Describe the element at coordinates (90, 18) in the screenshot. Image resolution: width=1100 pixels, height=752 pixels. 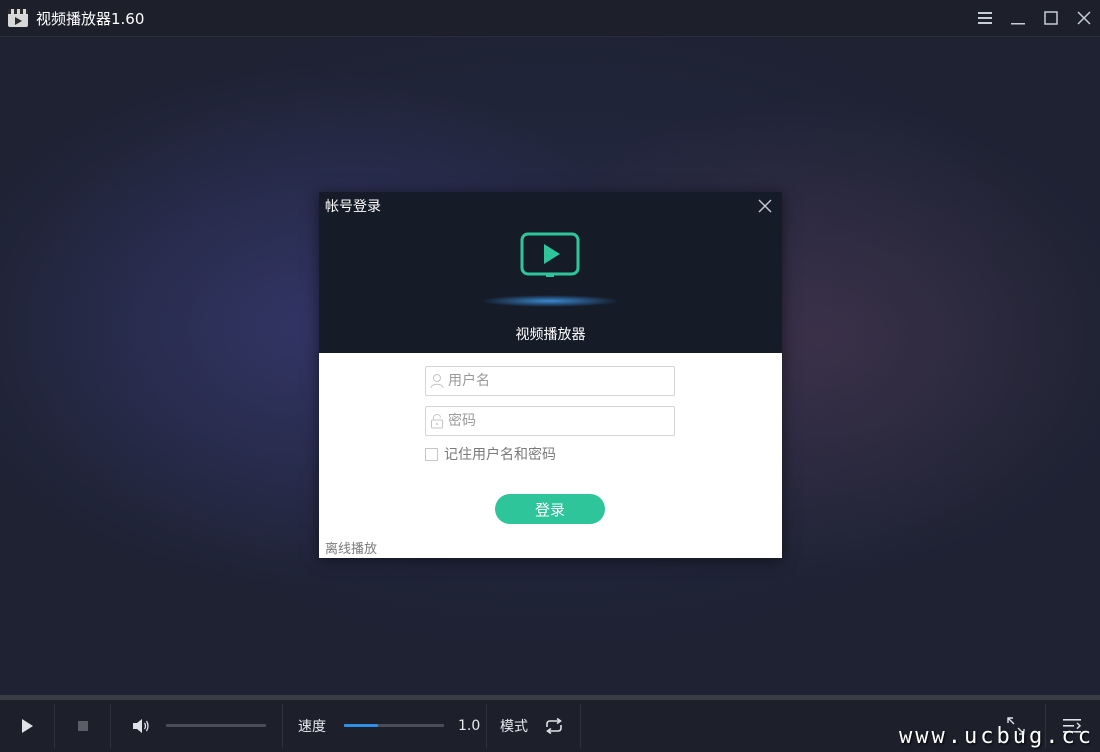
I see `window-title: 视频播放器1.60` at that location.